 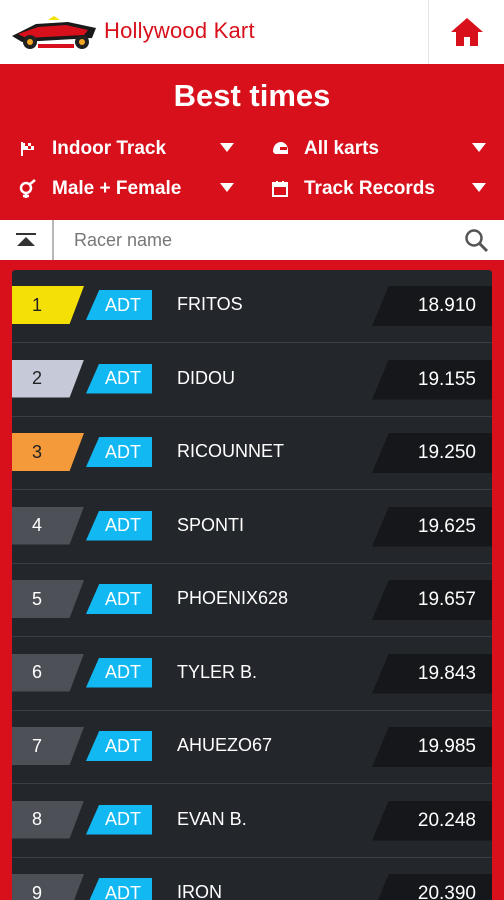 What do you see at coordinates (252, 527) in the screenshot?
I see `list-item: 4 ADT SPONTI 19.625` at bounding box center [252, 527].